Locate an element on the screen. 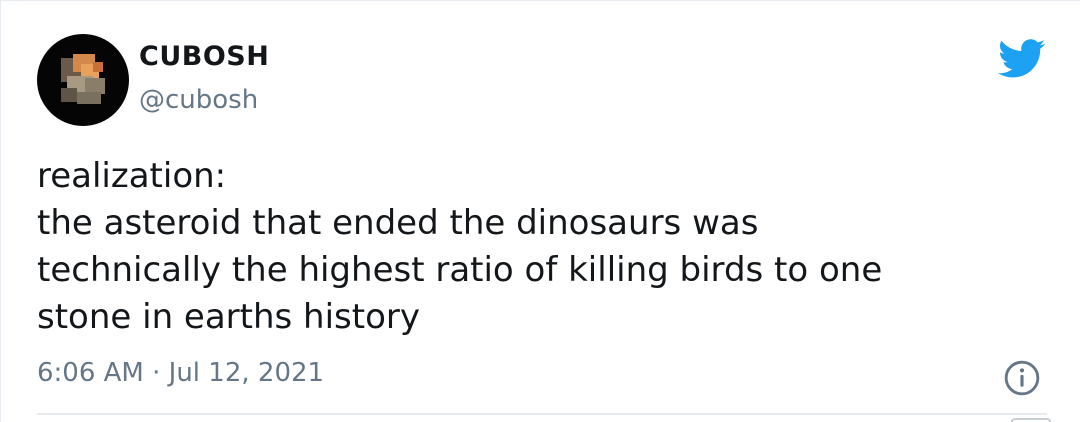 The height and width of the screenshot is (422, 1080). tweet-text-line: realization: is located at coordinates (132, 176).